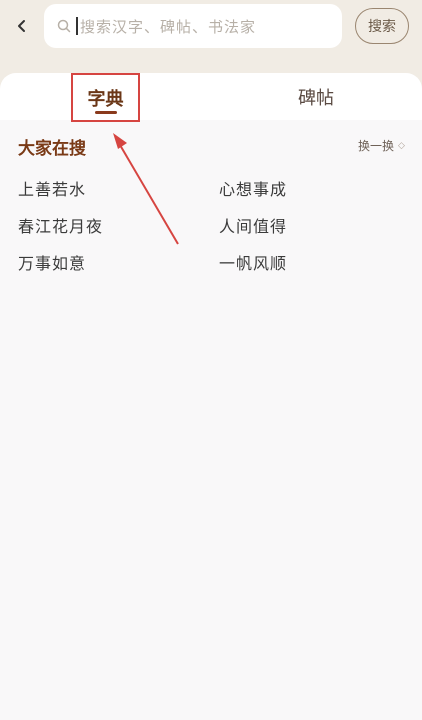 This screenshot has width=422, height=720. I want to click on trending-item: 人间值得, so click(253, 225).